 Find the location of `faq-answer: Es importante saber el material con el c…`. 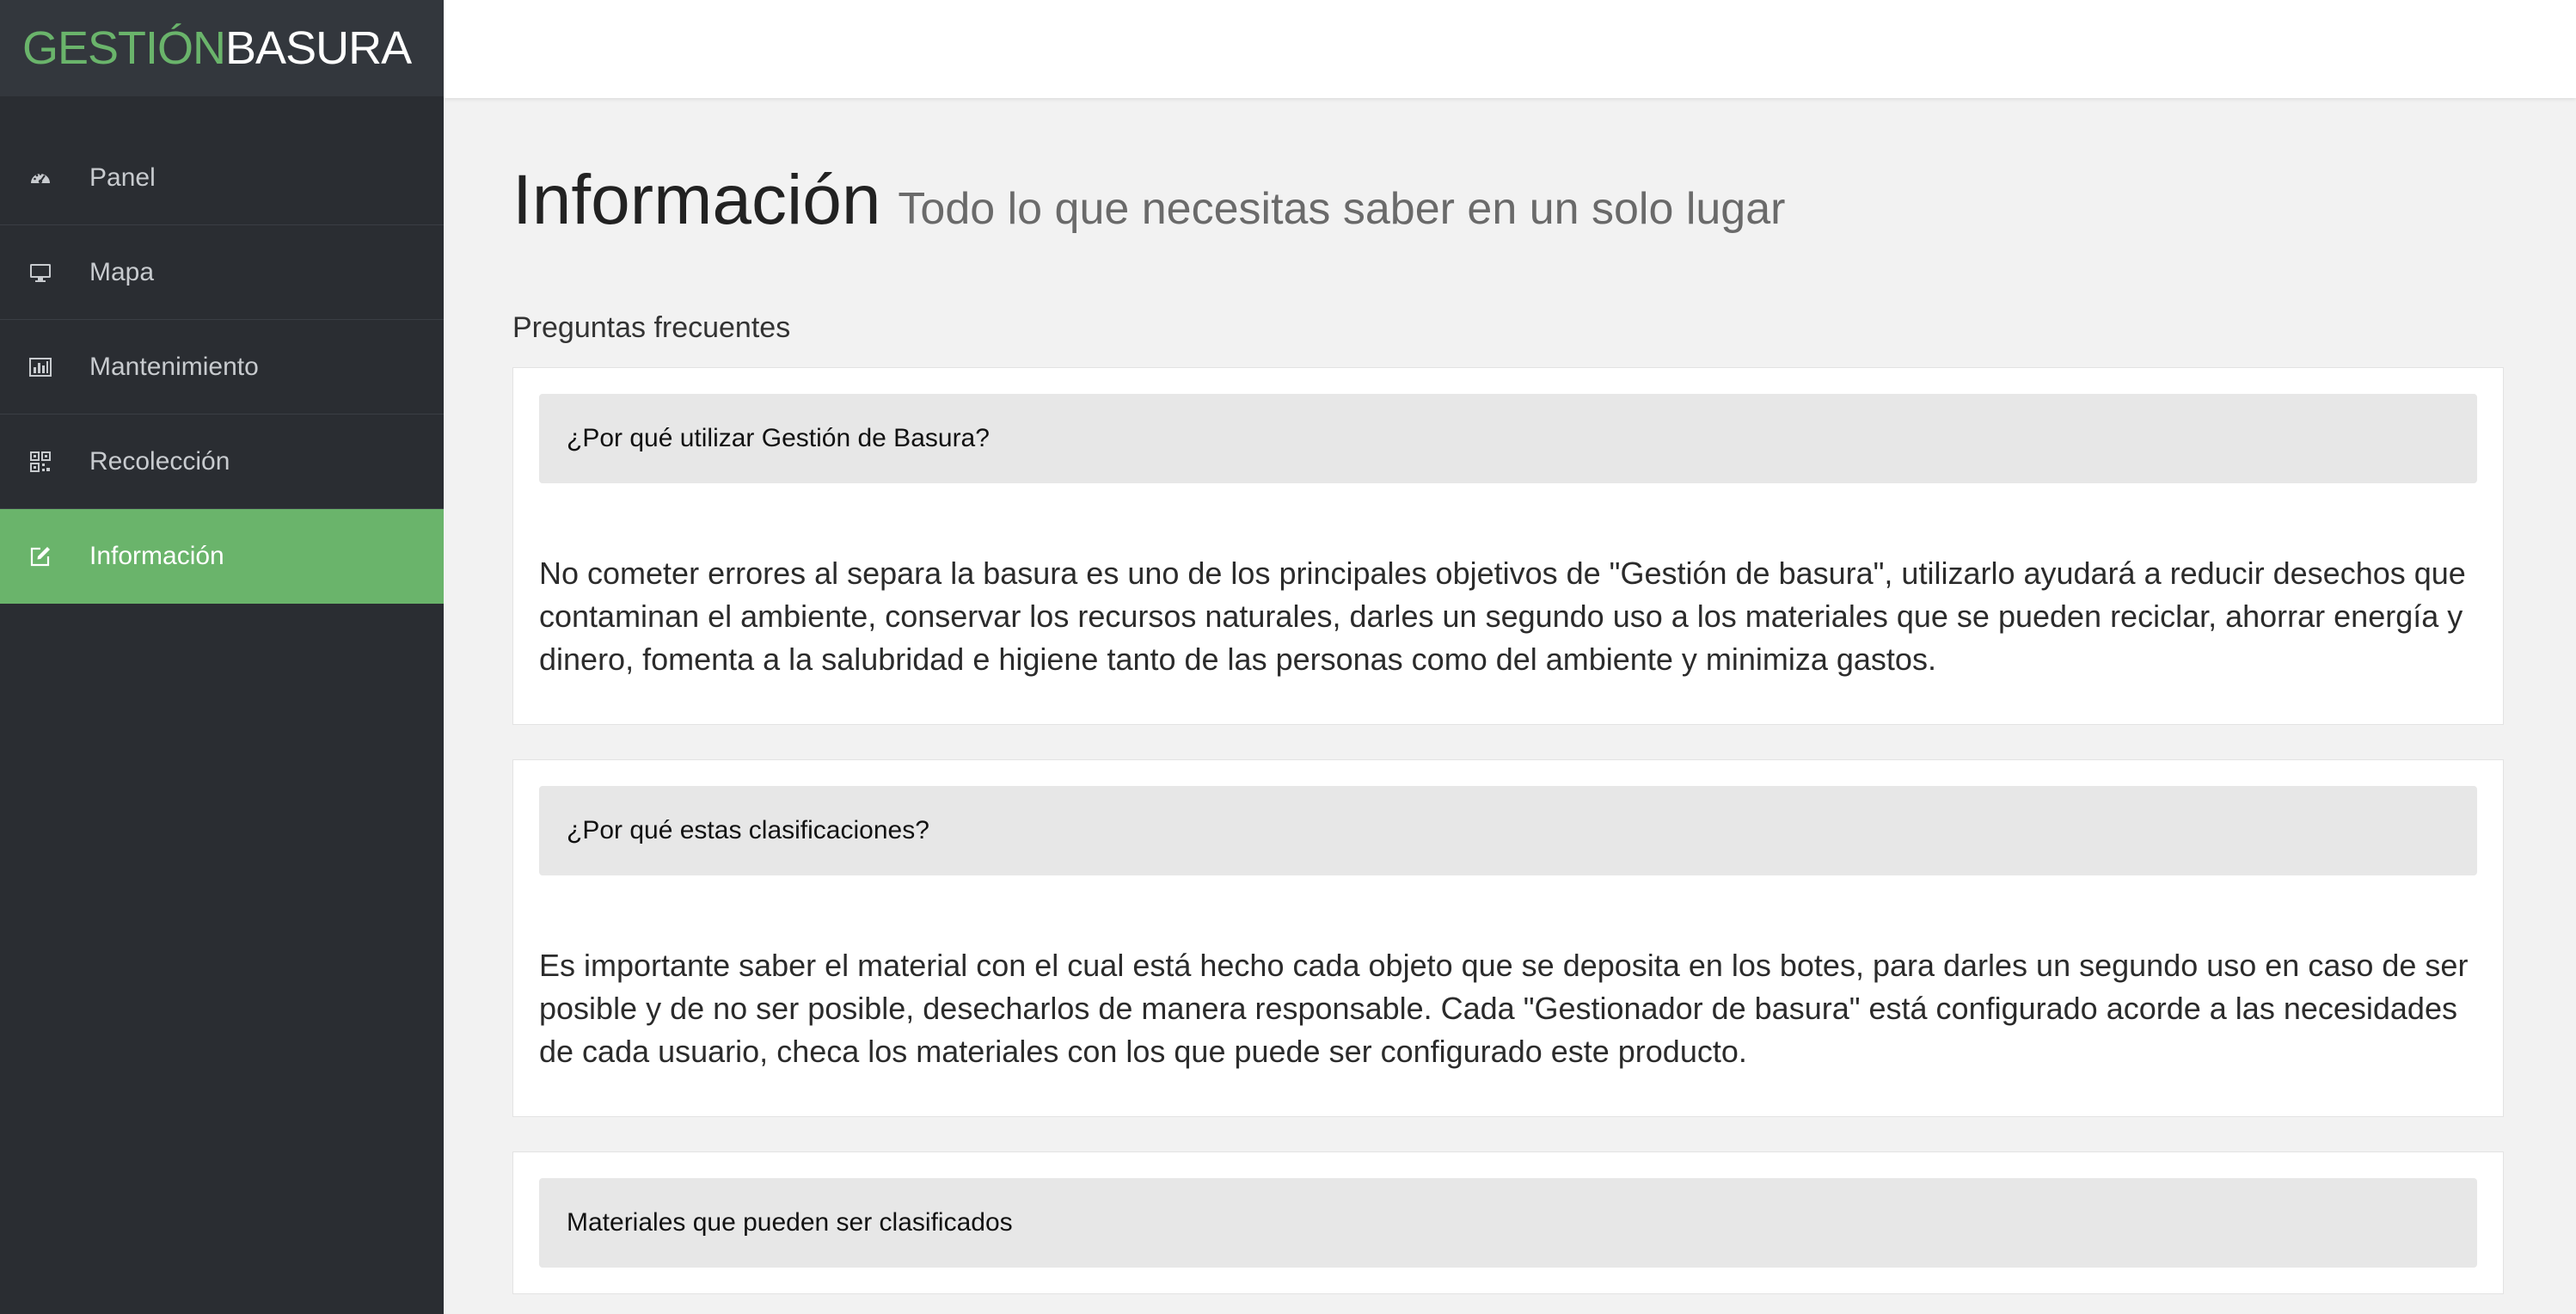

faq-answer: Es importante saber el material con el c… is located at coordinates (1504, 1008).